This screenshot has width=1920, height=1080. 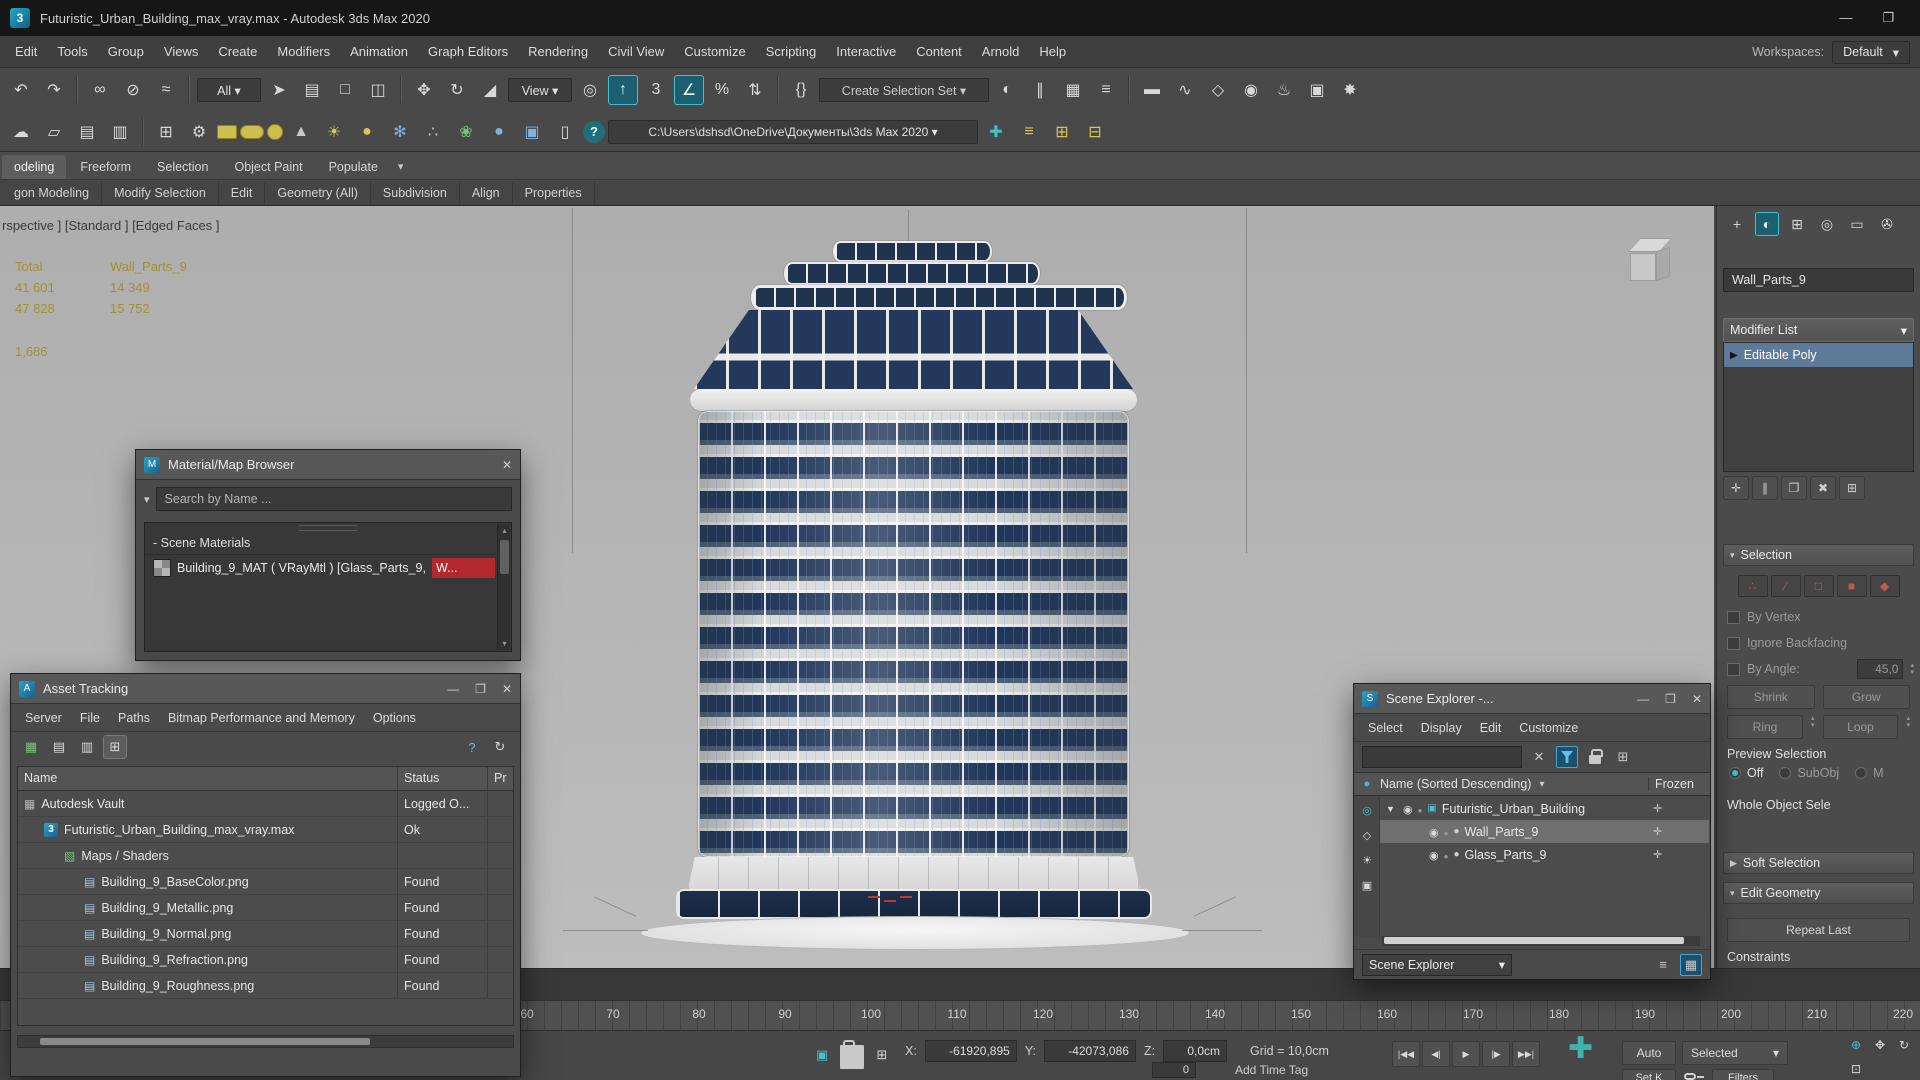 I want to click on scene-search-input, so click(x=1442, y=757).